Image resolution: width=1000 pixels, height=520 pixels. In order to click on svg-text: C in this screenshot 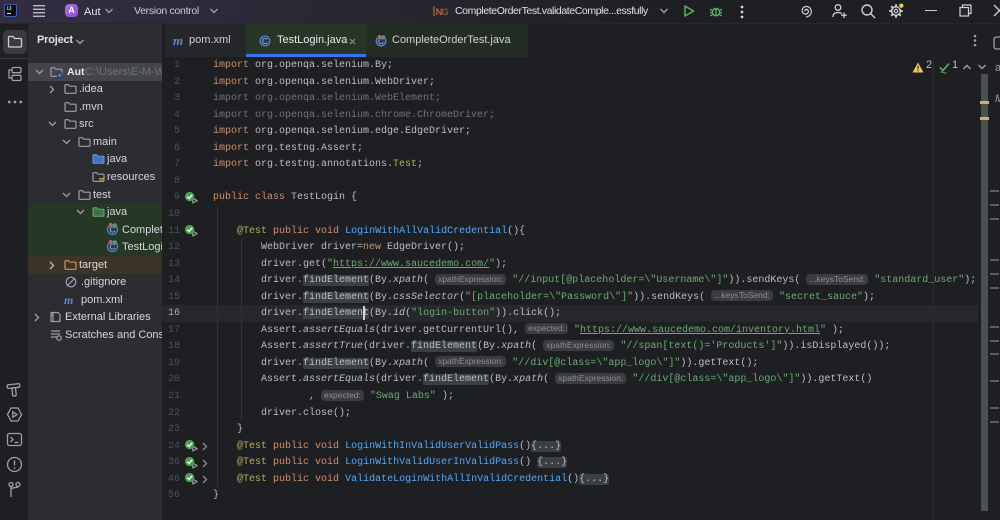, I will do `click(265, 41)`.